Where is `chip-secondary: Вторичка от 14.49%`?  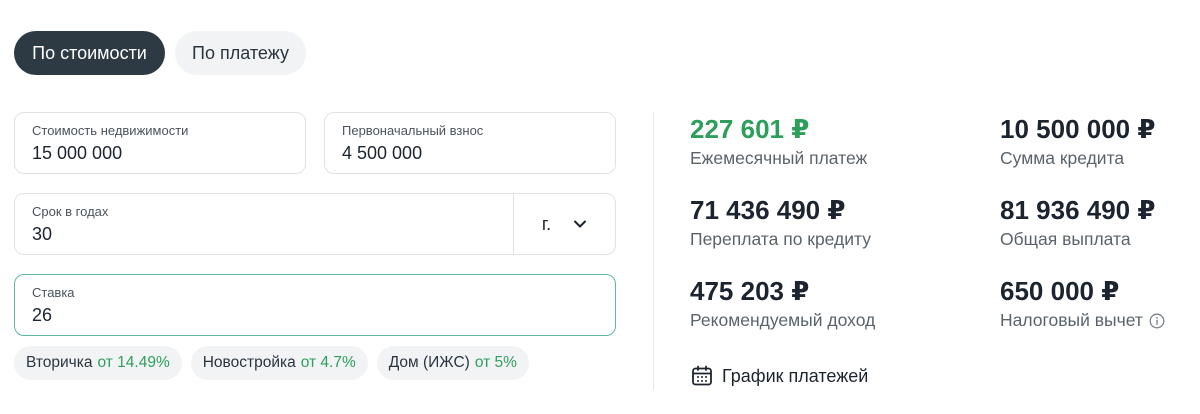 chip-secondary: Вторичка от 14.49% is located at coordinates (98, 363).